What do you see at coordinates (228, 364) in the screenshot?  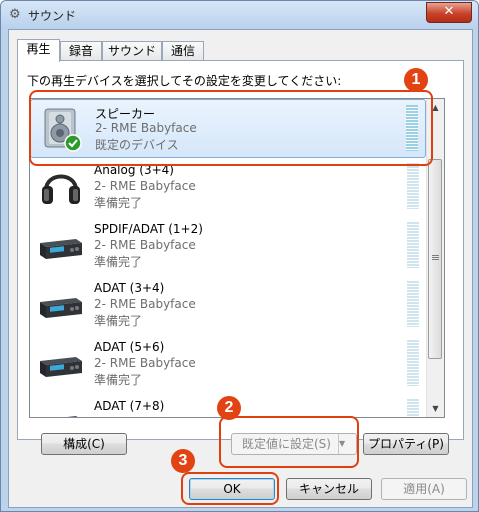 I see `device-item-adat-5-6: ADAT (5+6) 2- RME Babyface 準備完了` at bounding box center [228, 364].